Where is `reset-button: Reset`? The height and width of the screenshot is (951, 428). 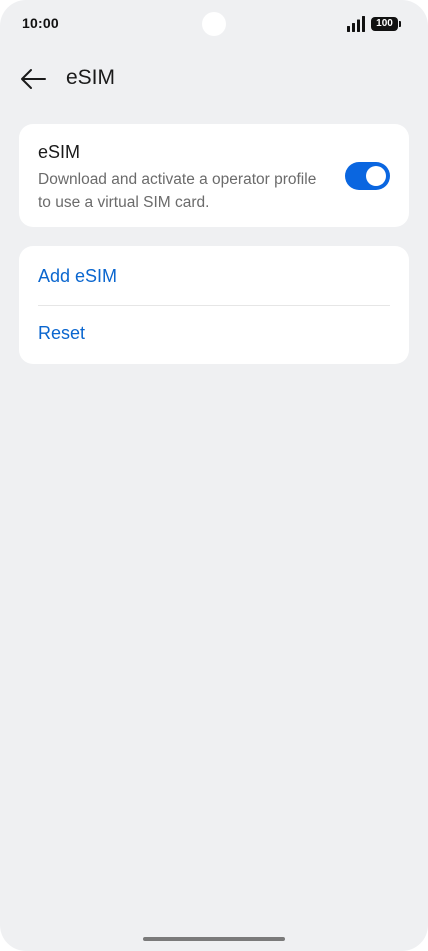
reset-button: Reset is located at coordinates (214, 335).